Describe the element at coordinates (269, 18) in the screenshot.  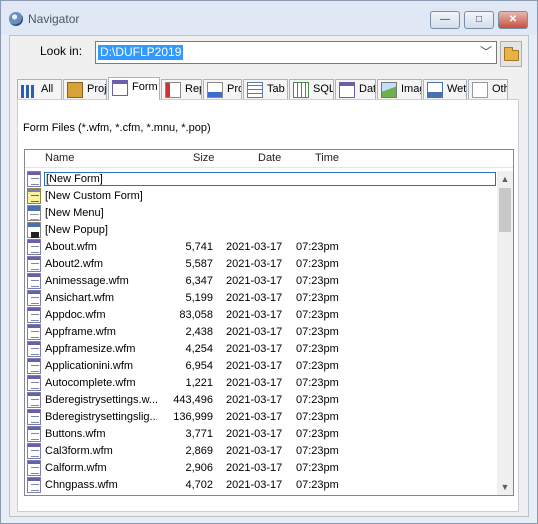
I see `title-bar: Navigator — □ ✕` at that location.